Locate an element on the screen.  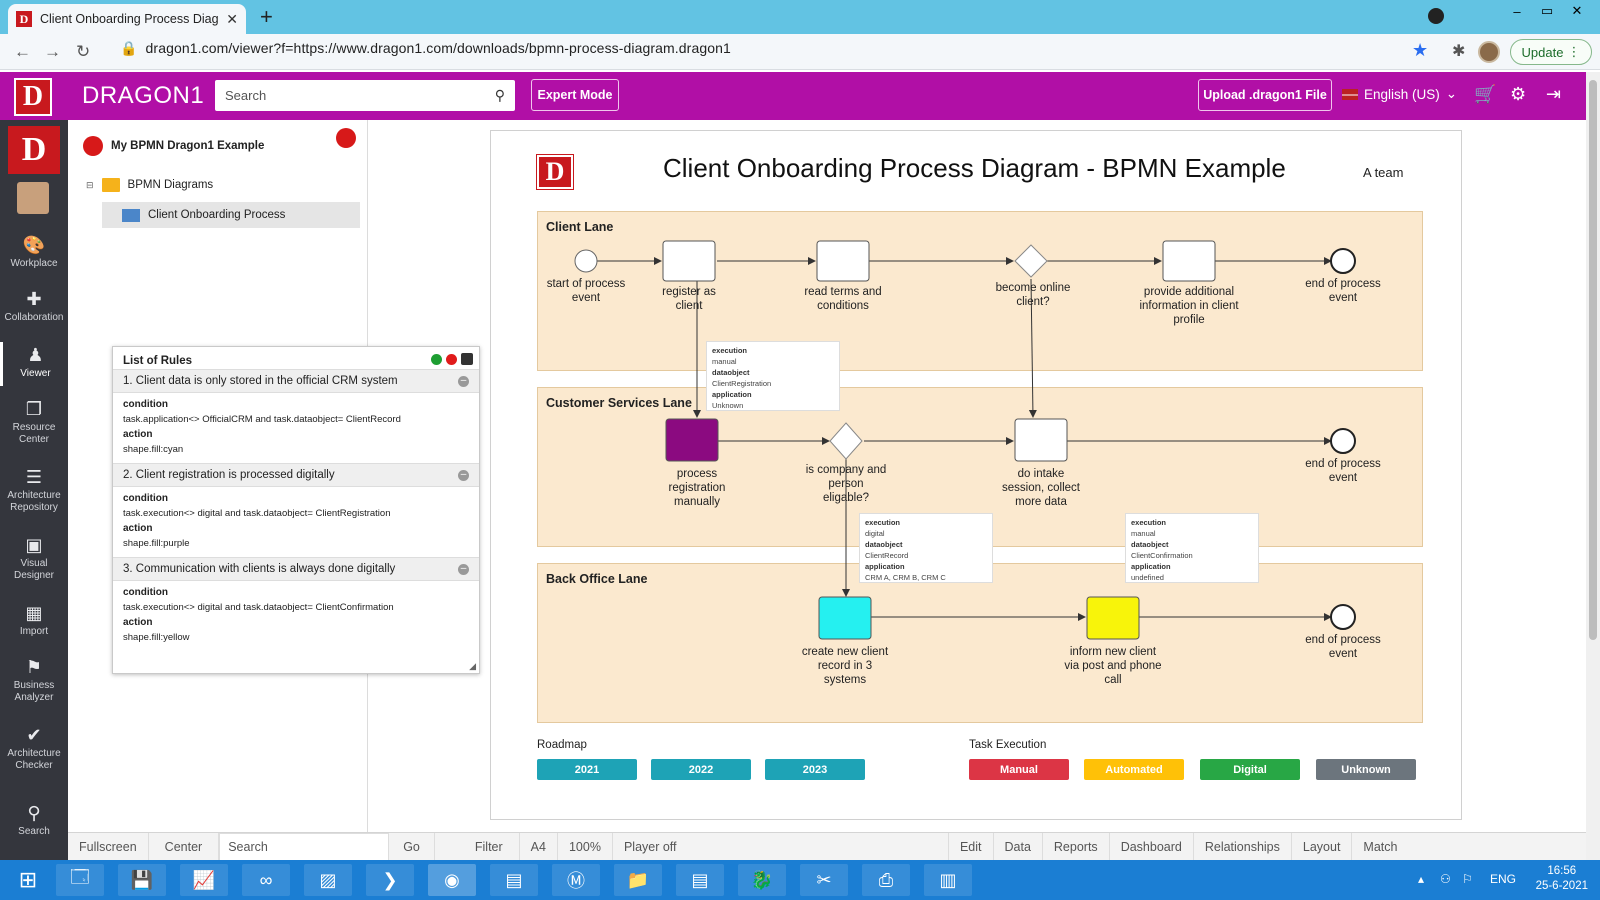
sidebar-item-import: ▦ Import is located at coordinates (34, 621).